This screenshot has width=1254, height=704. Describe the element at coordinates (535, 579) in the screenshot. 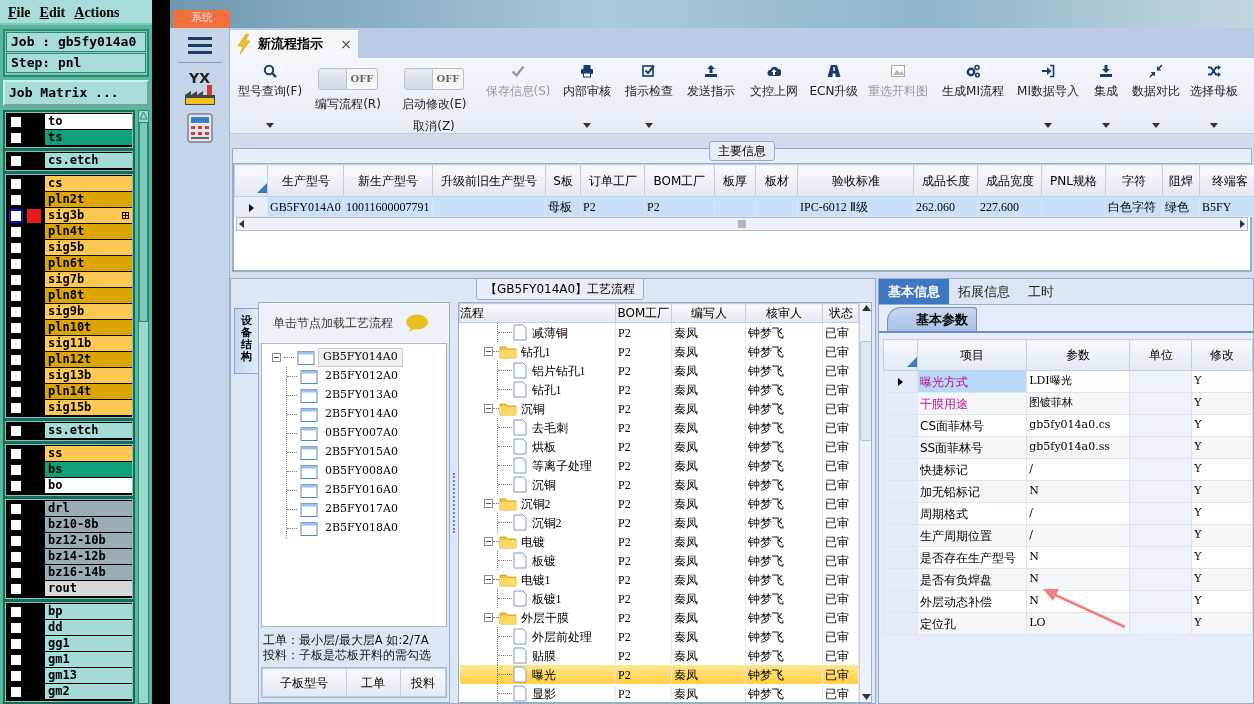

I see `tree-node-label: 电镀1` at that location.